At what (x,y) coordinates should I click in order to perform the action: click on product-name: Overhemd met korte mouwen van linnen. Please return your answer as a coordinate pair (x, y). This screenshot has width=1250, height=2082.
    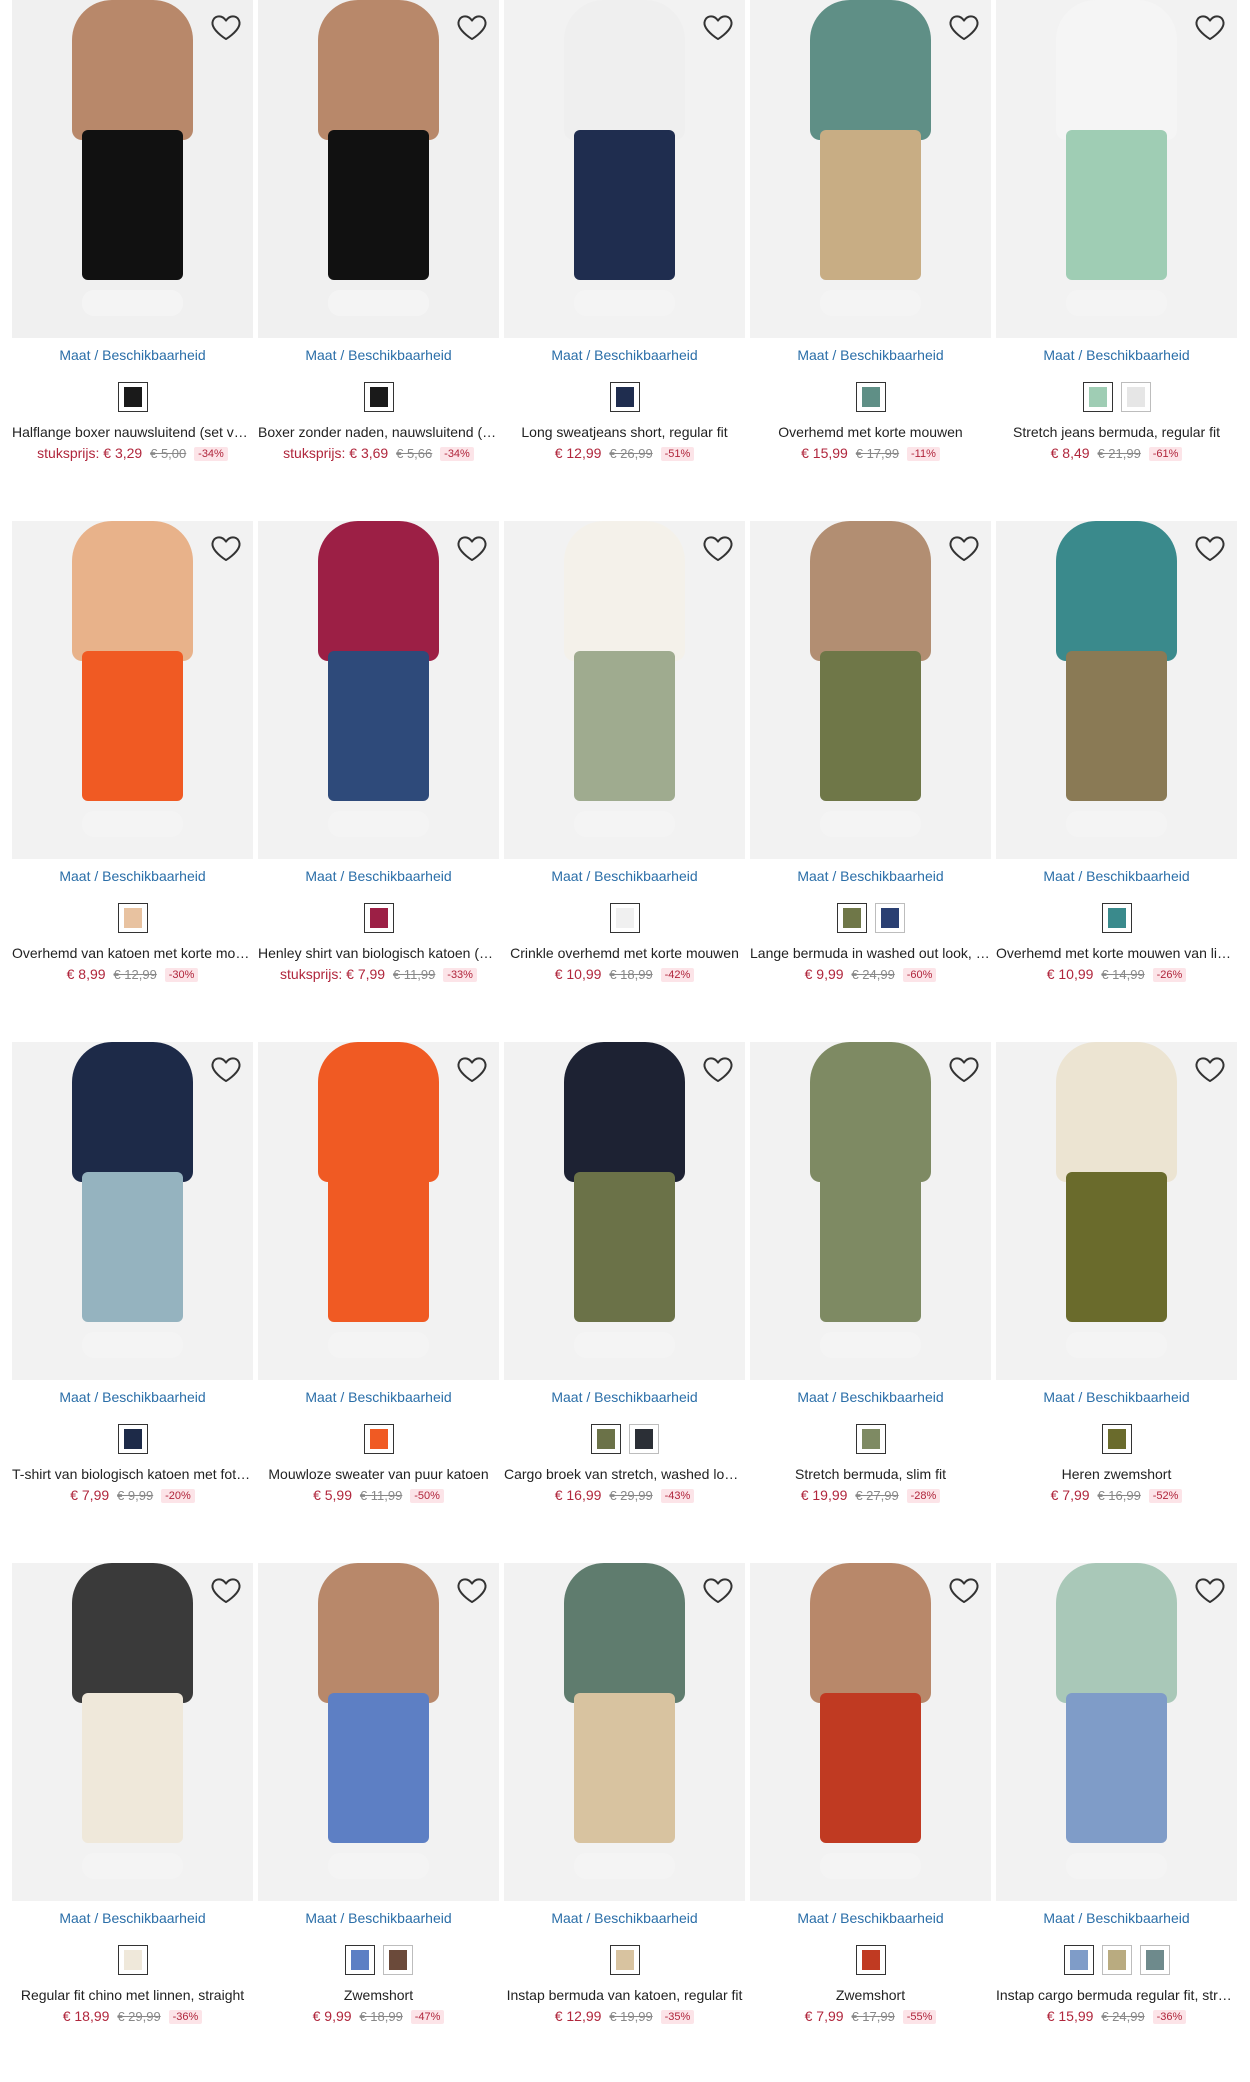
    Looking at the image, I should click on (1116, 953).